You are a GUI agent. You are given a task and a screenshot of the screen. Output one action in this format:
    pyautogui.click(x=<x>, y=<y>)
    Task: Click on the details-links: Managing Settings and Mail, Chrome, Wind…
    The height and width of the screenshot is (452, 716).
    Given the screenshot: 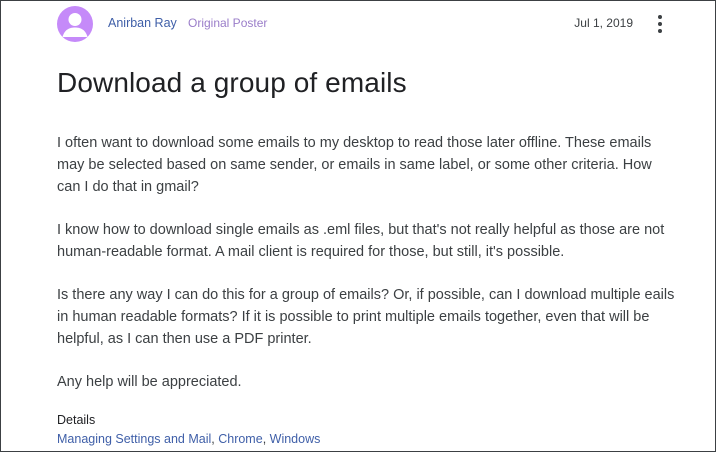 What is the action you would take?
    pyautogui.click(x=188, y=439)
    